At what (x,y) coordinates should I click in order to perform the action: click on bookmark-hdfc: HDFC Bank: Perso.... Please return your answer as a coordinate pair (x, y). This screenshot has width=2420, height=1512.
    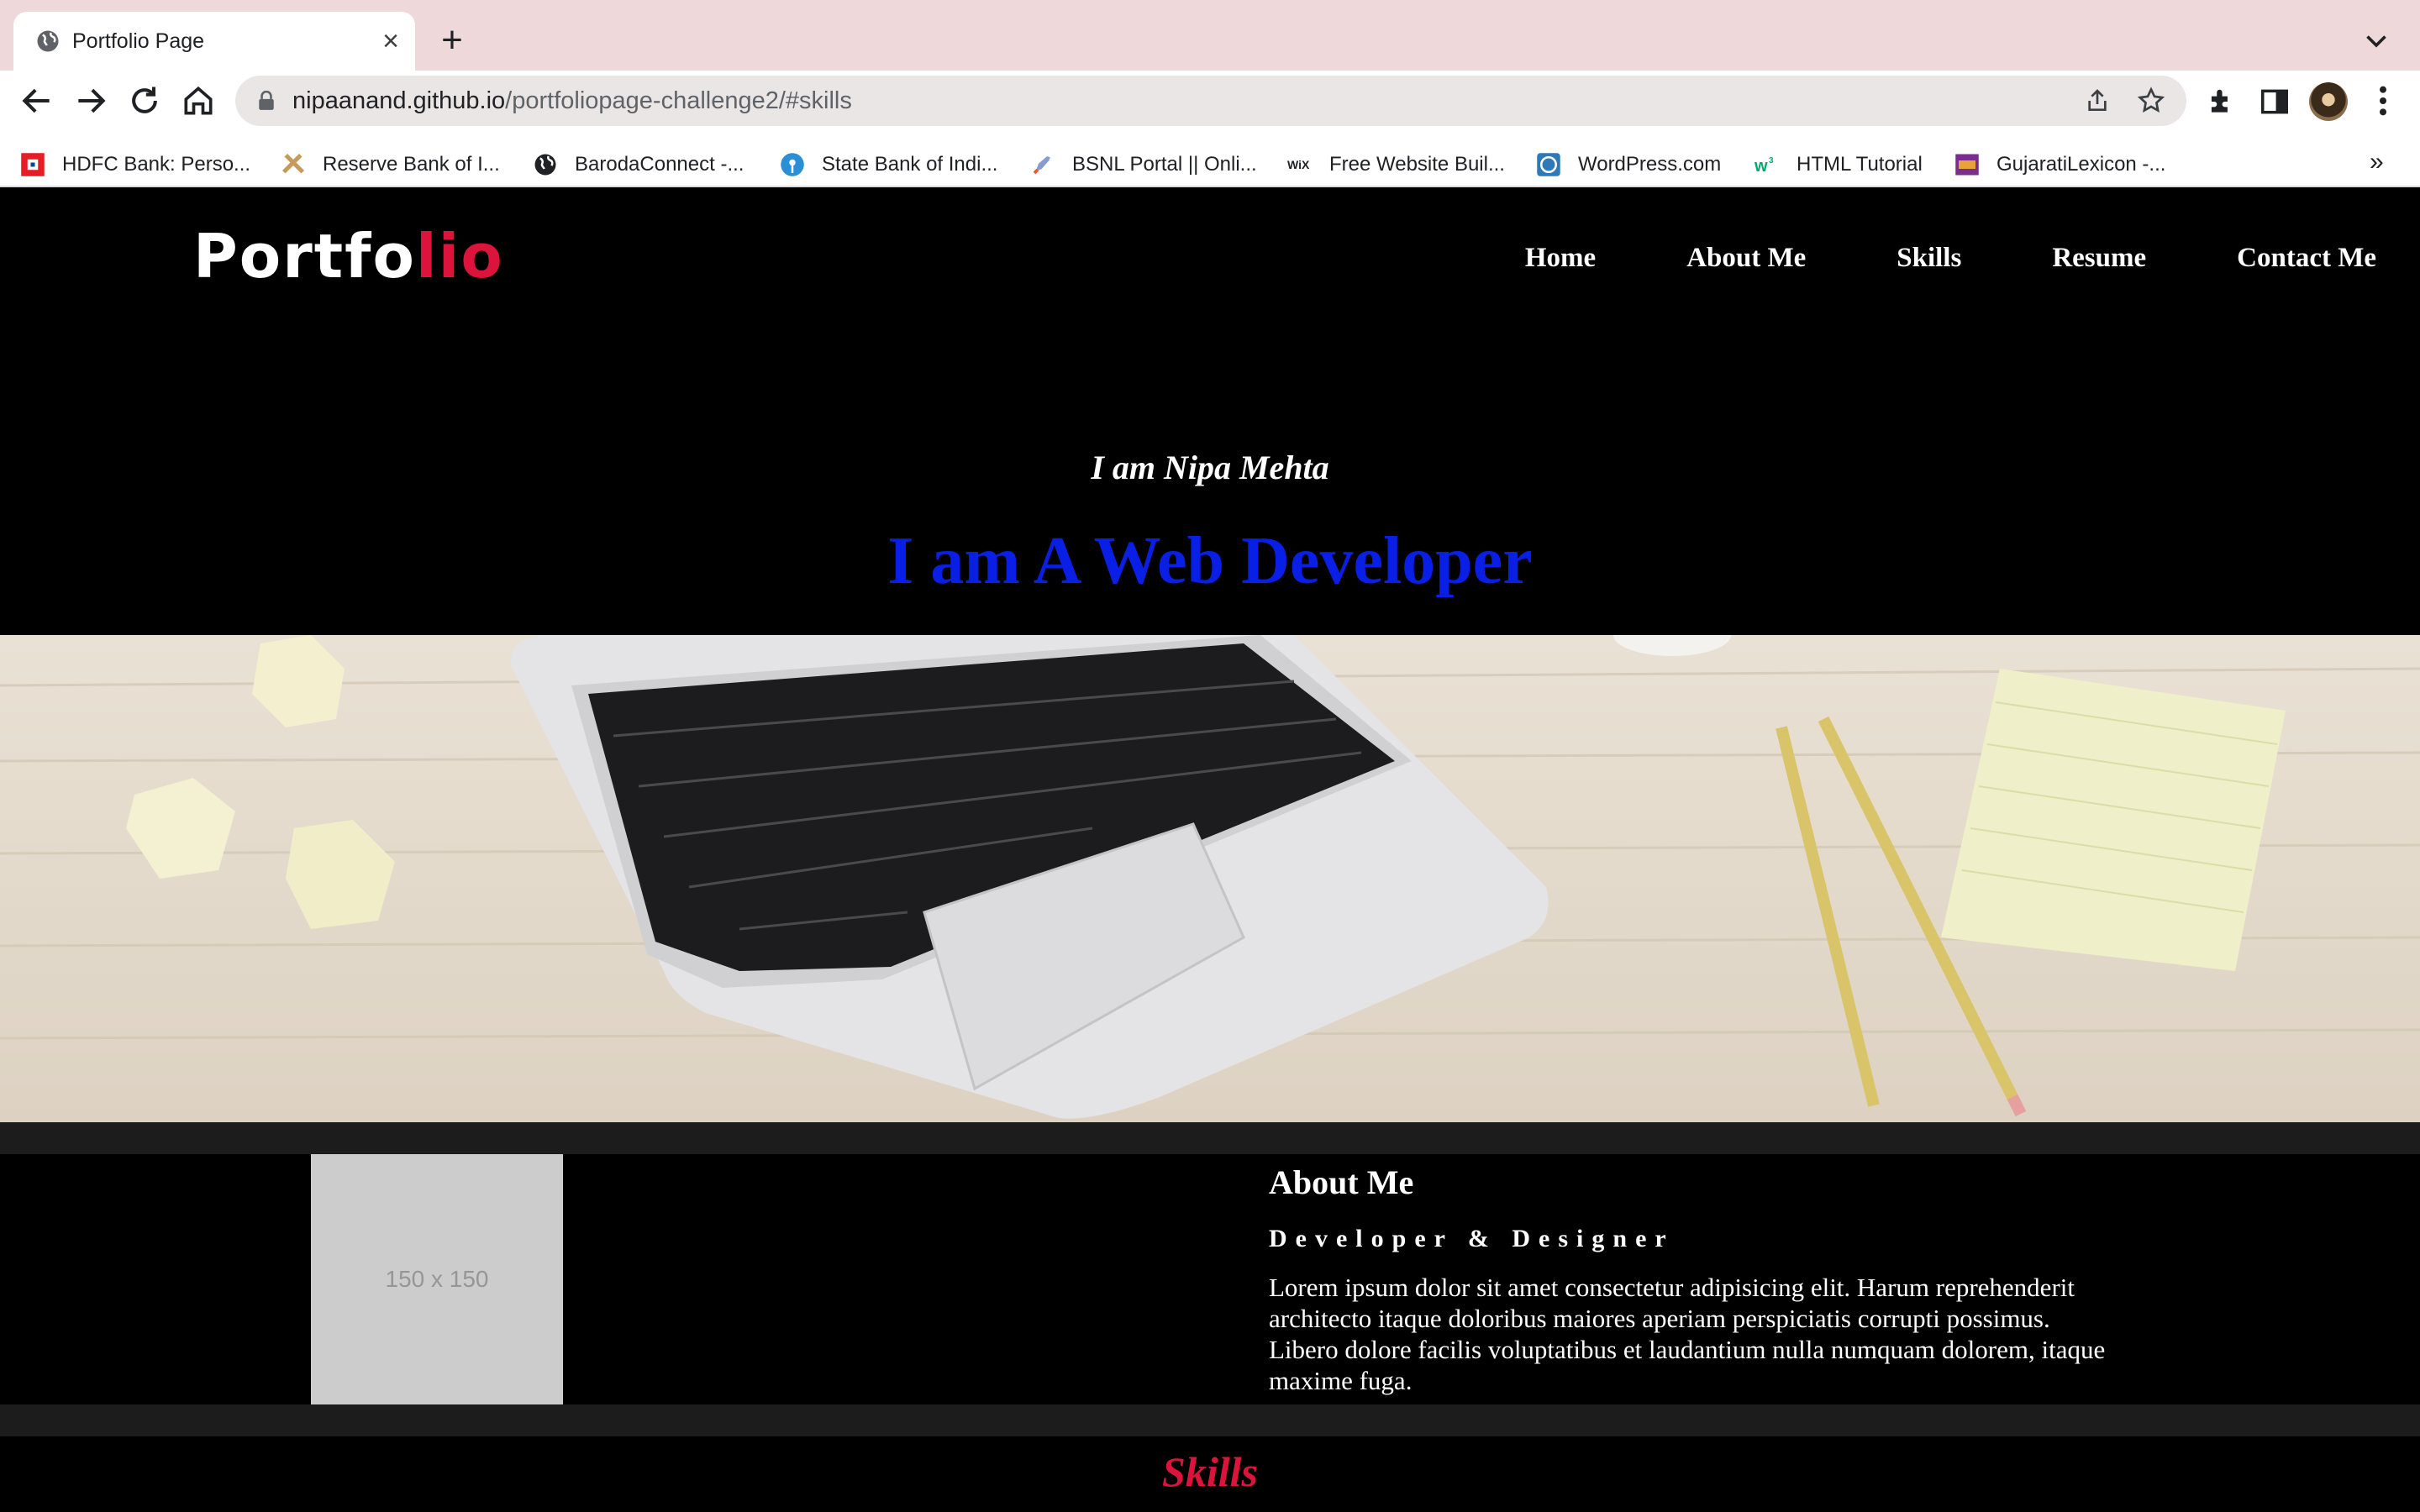
    Looking at the image, I should click on (135, 164).